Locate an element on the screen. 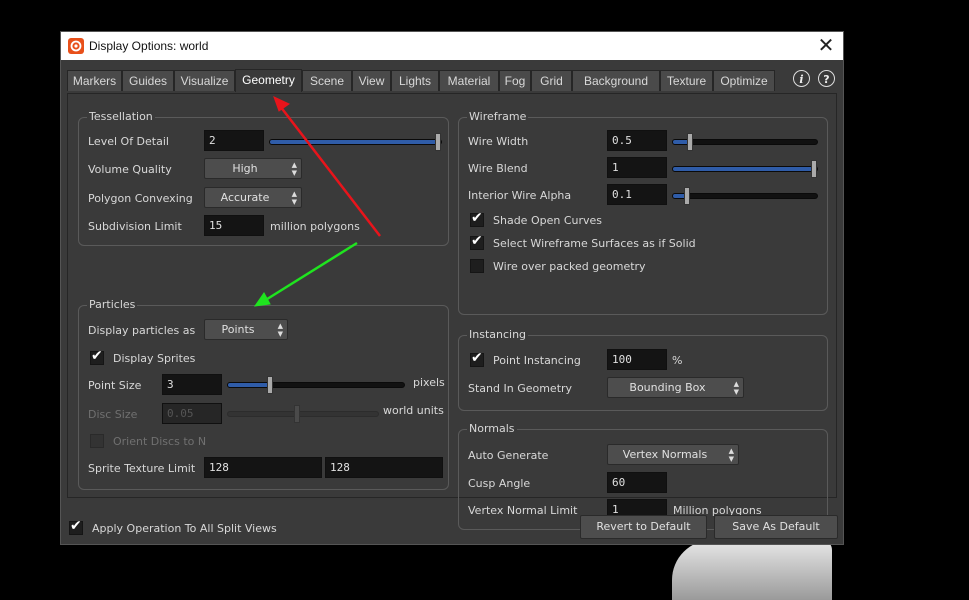 Image resolution: width=969 pixels, height=600 pixels. red-arrow is located at coordinates (327, 166).